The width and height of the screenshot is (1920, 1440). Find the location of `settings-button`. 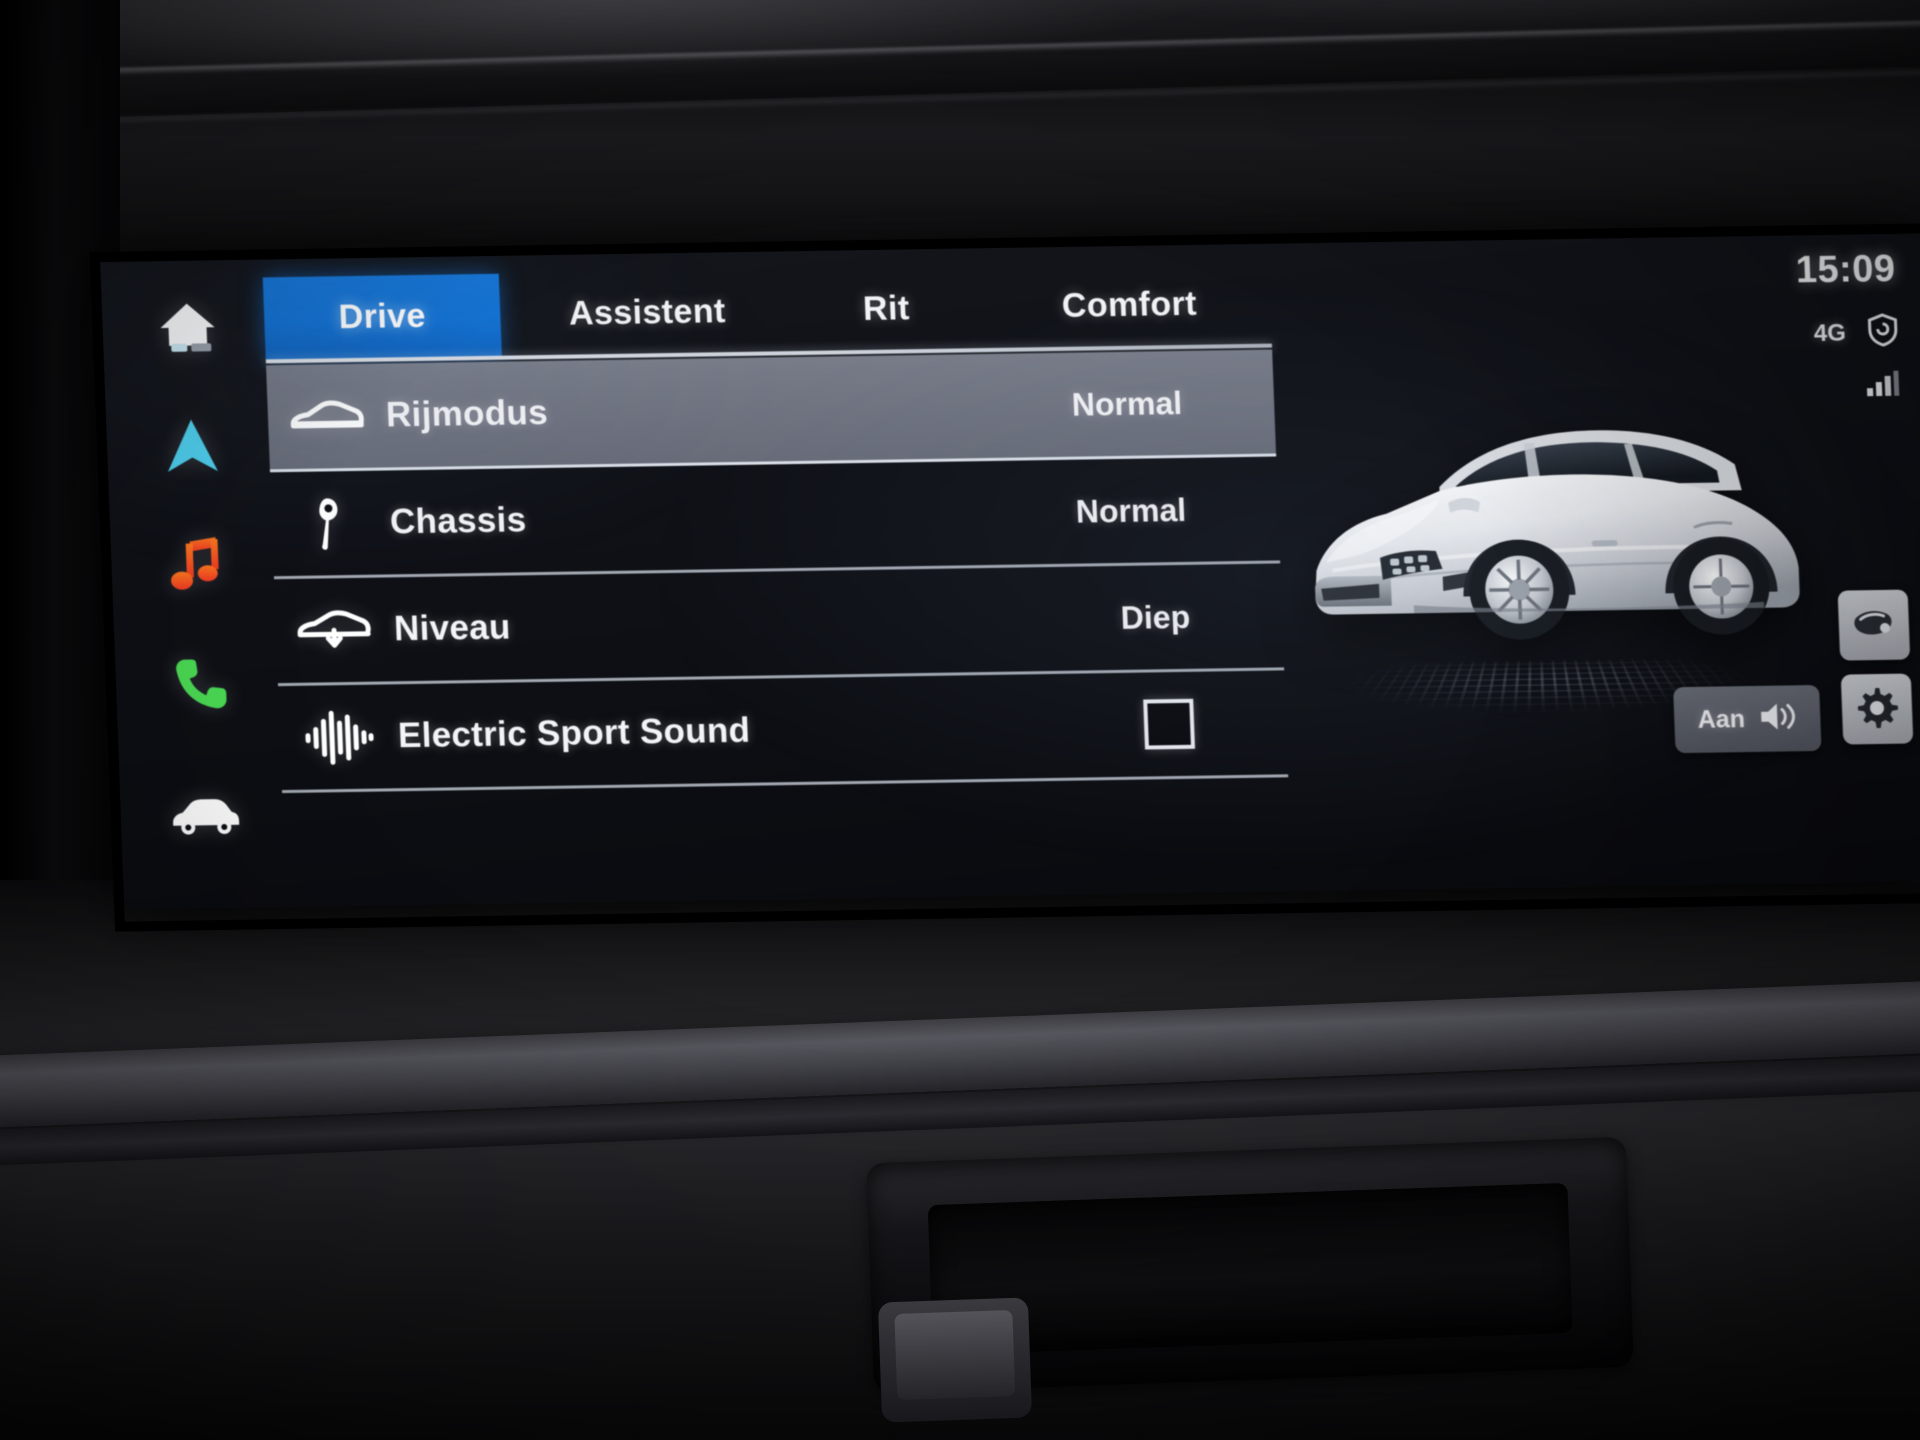

settings-button is located at coordinates (1877, 709).